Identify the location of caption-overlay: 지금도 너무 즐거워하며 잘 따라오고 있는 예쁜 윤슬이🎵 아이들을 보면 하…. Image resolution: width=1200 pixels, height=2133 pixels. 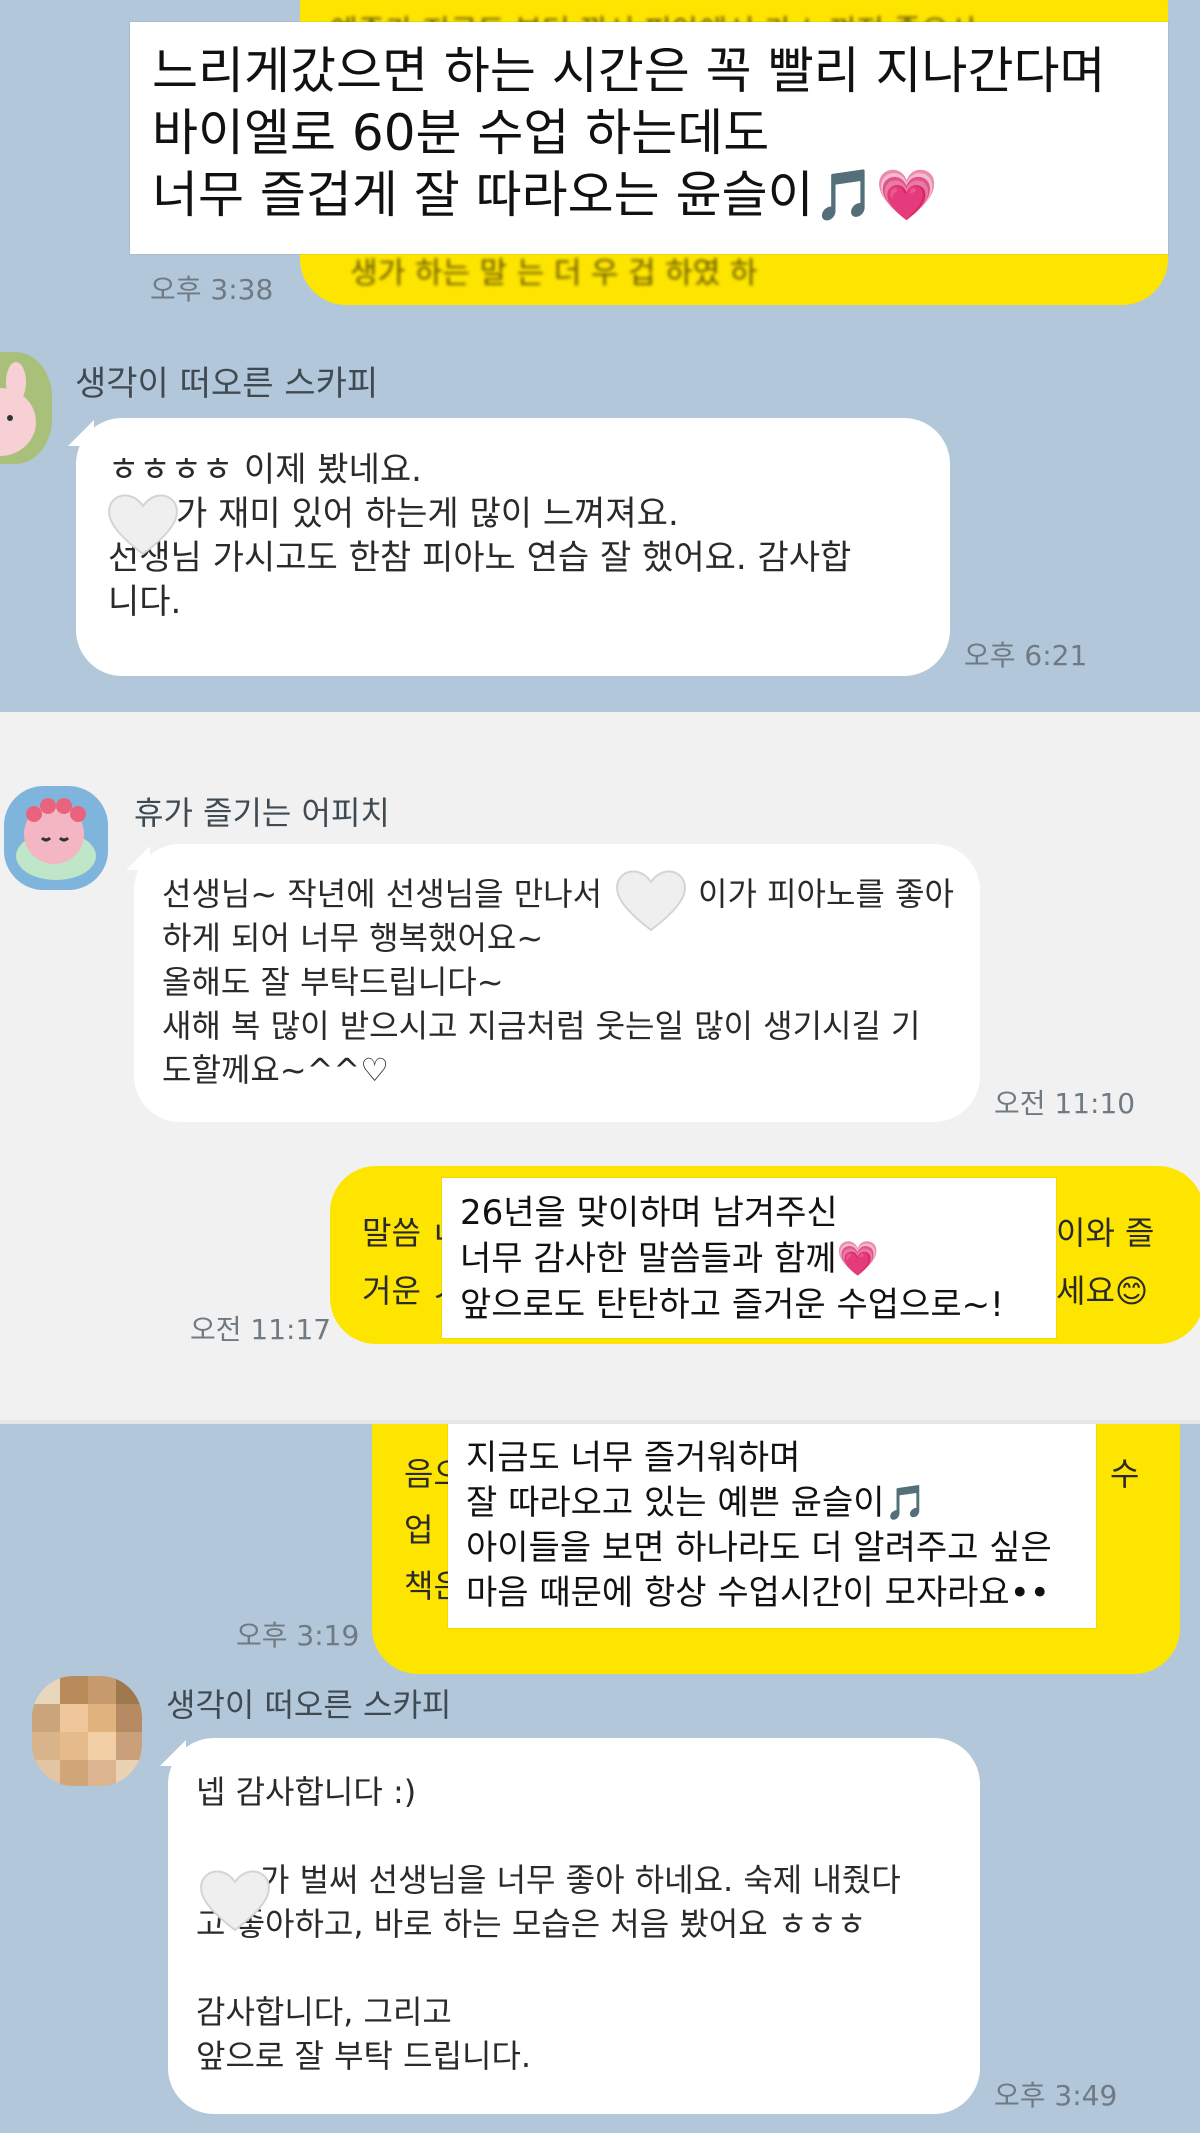
(772, 1526).